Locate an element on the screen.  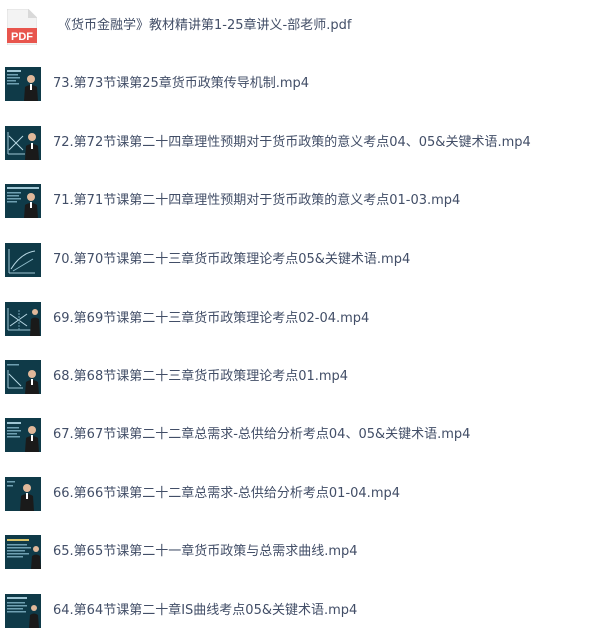
pdf-icon: PDF is located at coordinates (22, 27).